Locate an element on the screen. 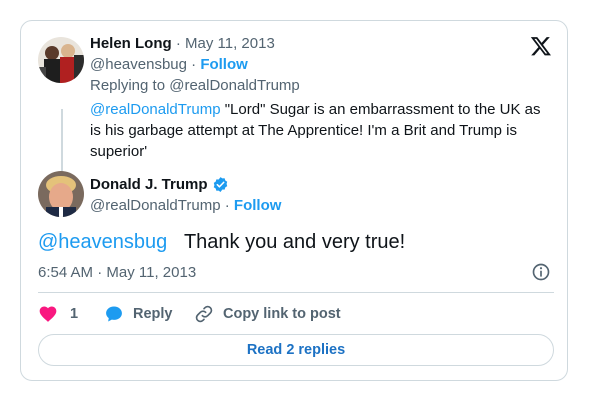  quoted-handle: @heavensbug is located at coordinates (138, 64).